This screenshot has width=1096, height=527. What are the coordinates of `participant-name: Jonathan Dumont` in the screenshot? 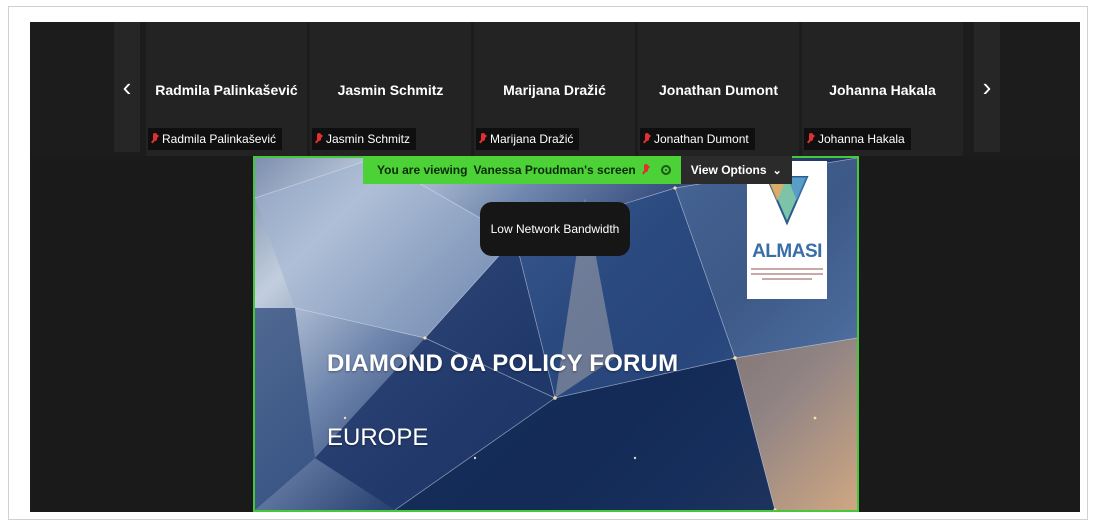 It's located at (718, 90).